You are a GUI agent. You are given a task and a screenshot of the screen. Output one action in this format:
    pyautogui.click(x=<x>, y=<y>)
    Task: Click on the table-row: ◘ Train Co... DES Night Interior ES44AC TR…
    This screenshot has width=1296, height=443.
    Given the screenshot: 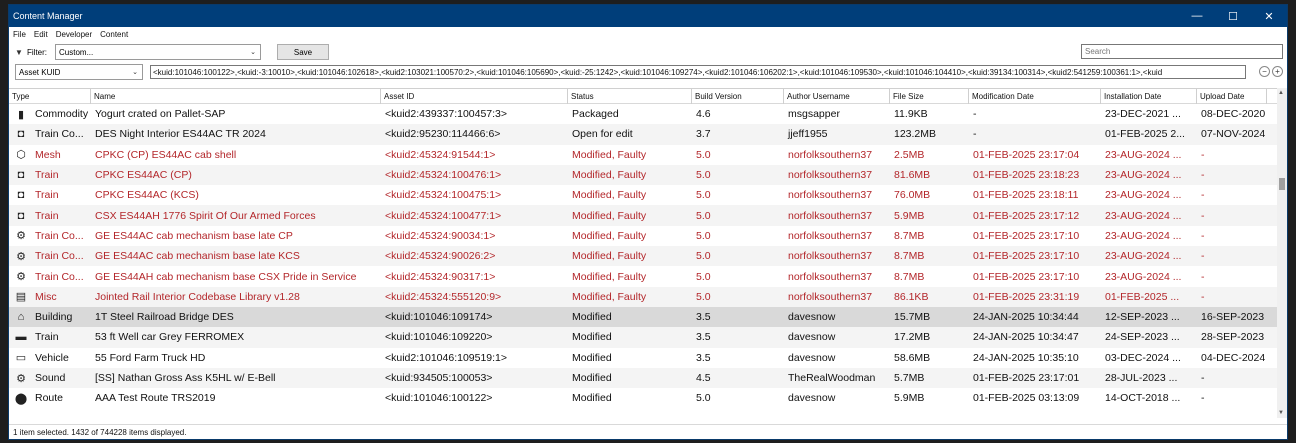 What is the action you would take?
    pyautogui.click(x=648, y=134)
    